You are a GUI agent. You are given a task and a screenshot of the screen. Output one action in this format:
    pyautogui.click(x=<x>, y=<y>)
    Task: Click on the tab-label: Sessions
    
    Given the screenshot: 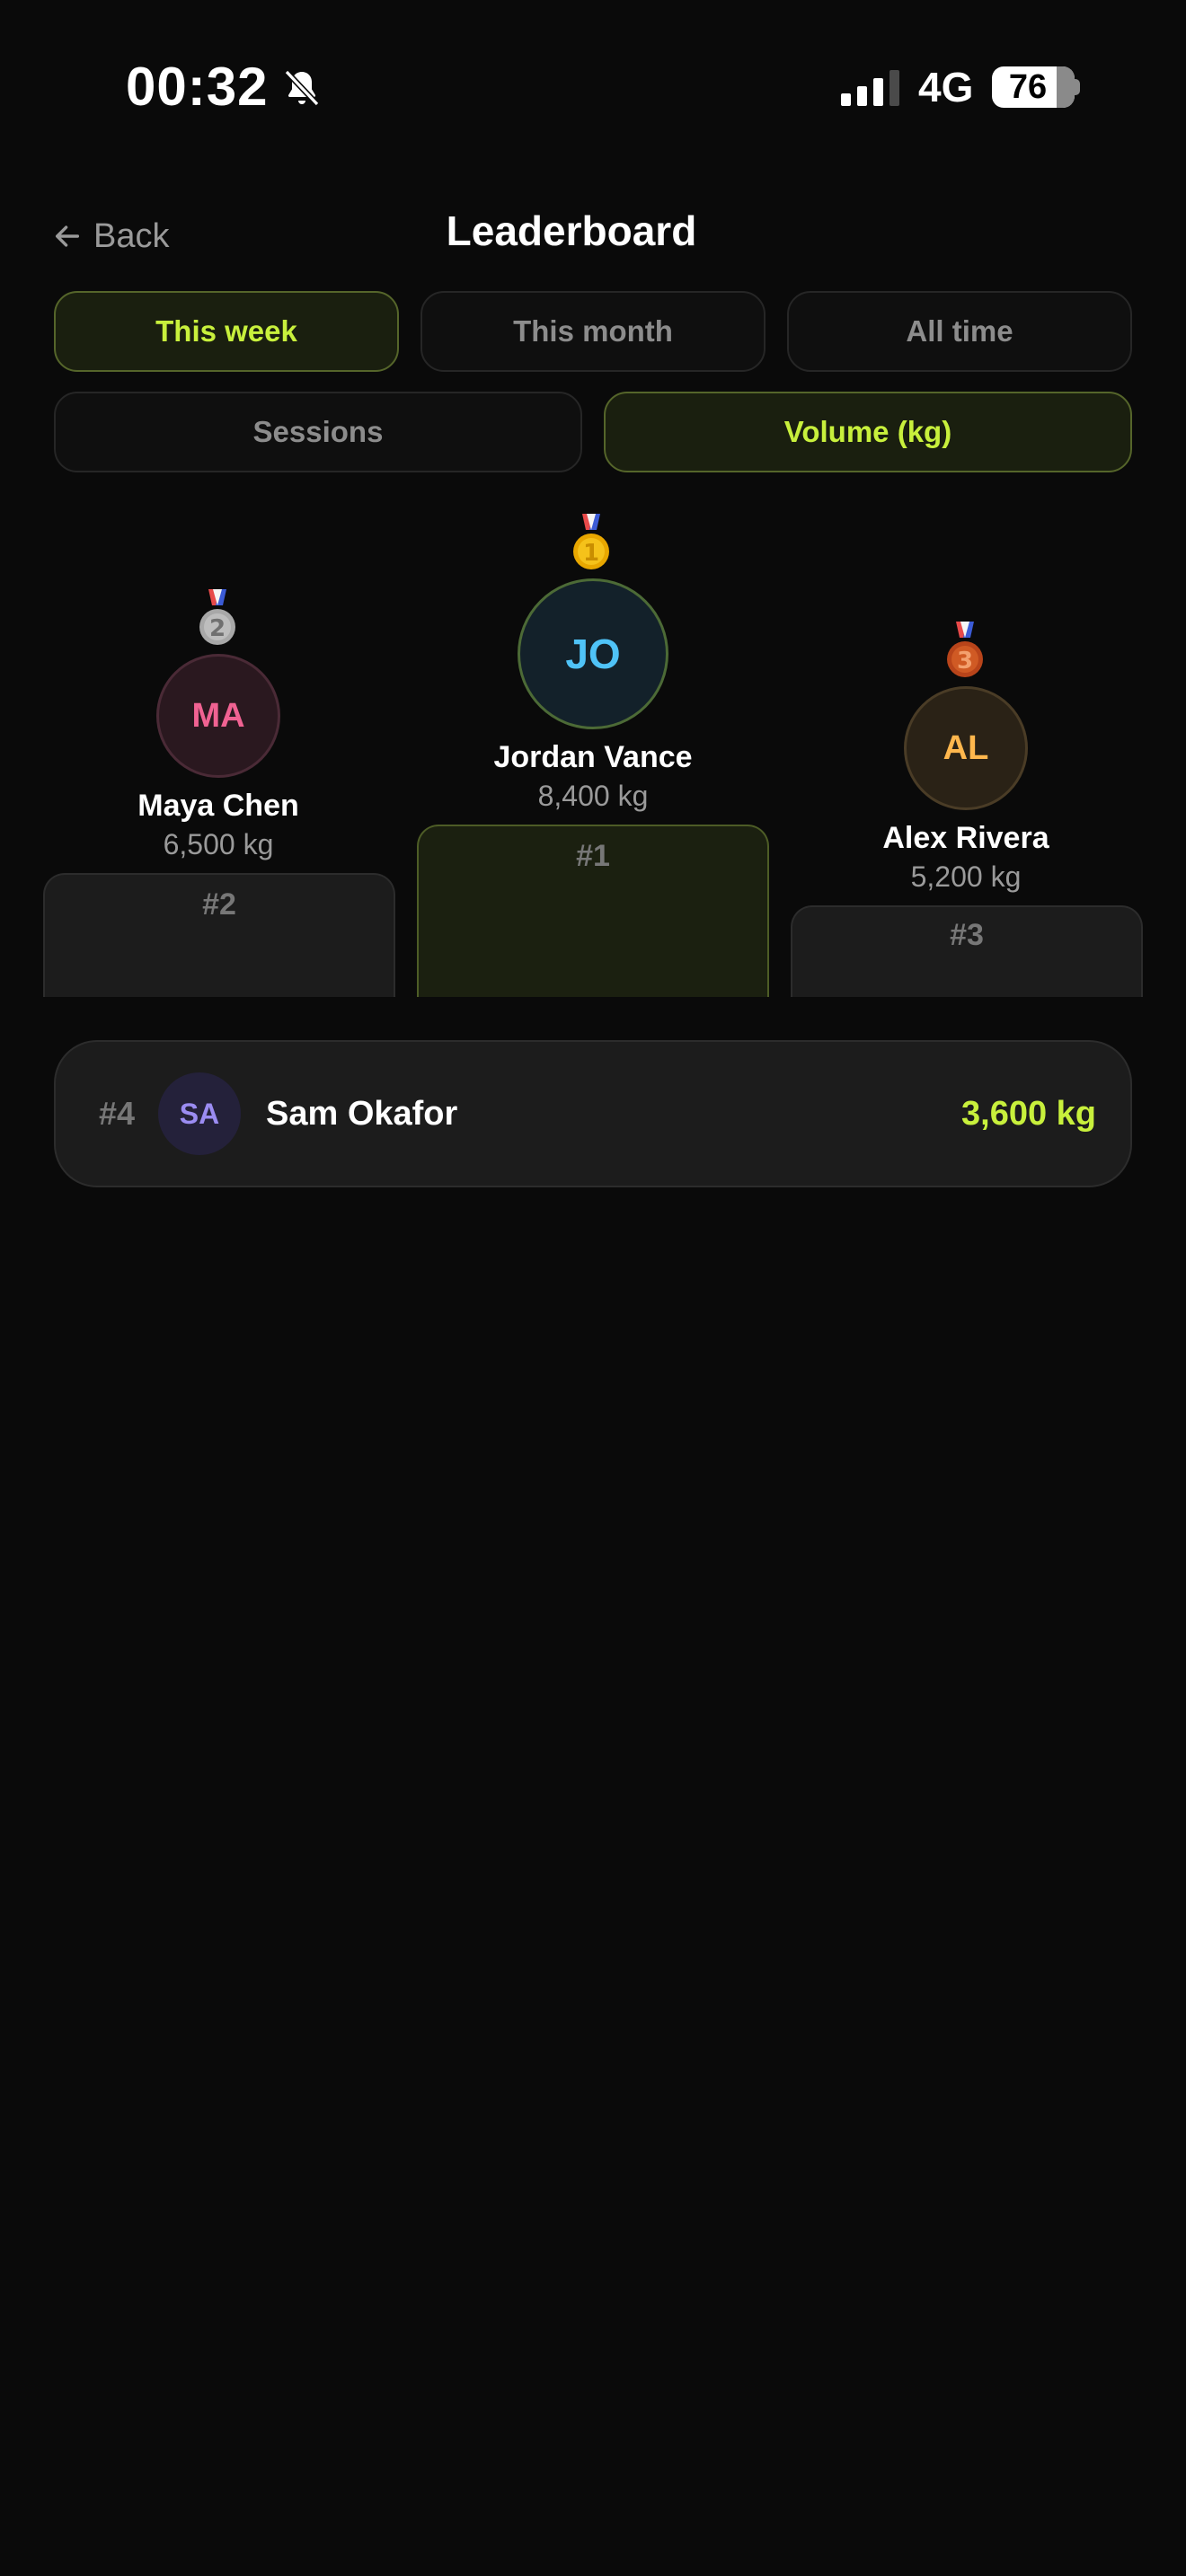 What is the action you would take?
    pyautogui.click(x=318, y=431)
    